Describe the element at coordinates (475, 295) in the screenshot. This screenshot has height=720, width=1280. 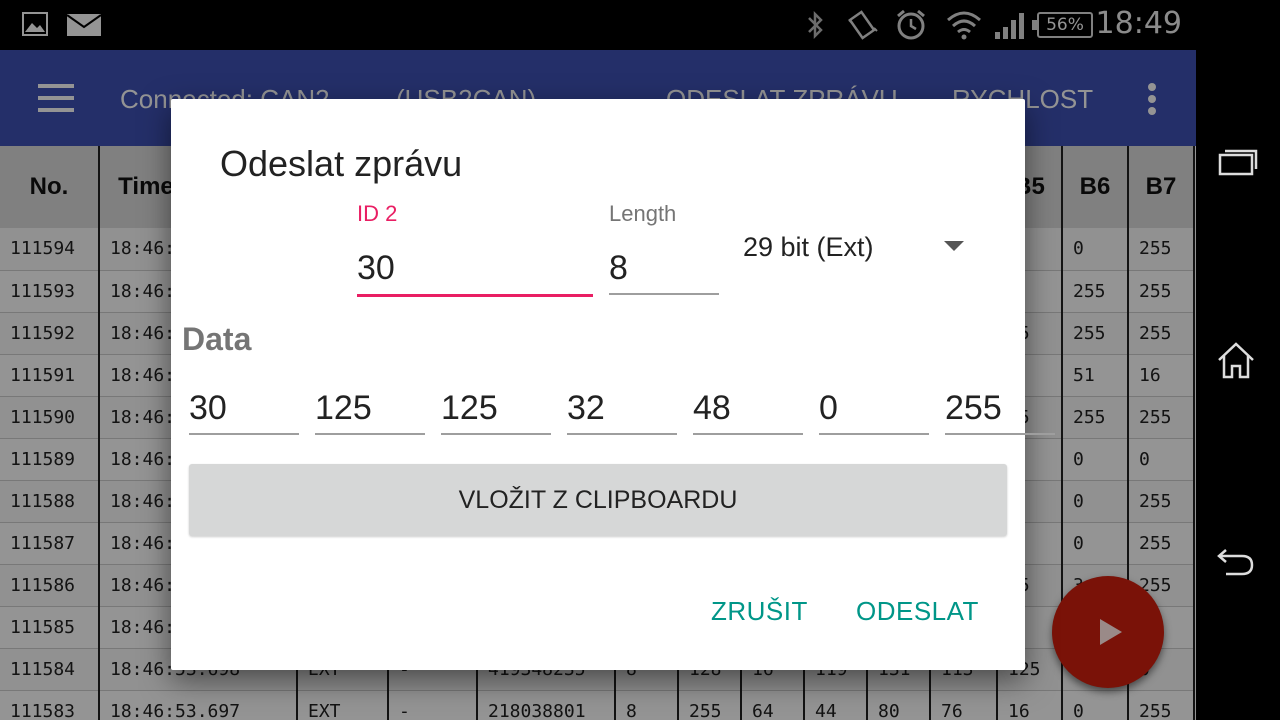
I see `id-field-underline` at that location.